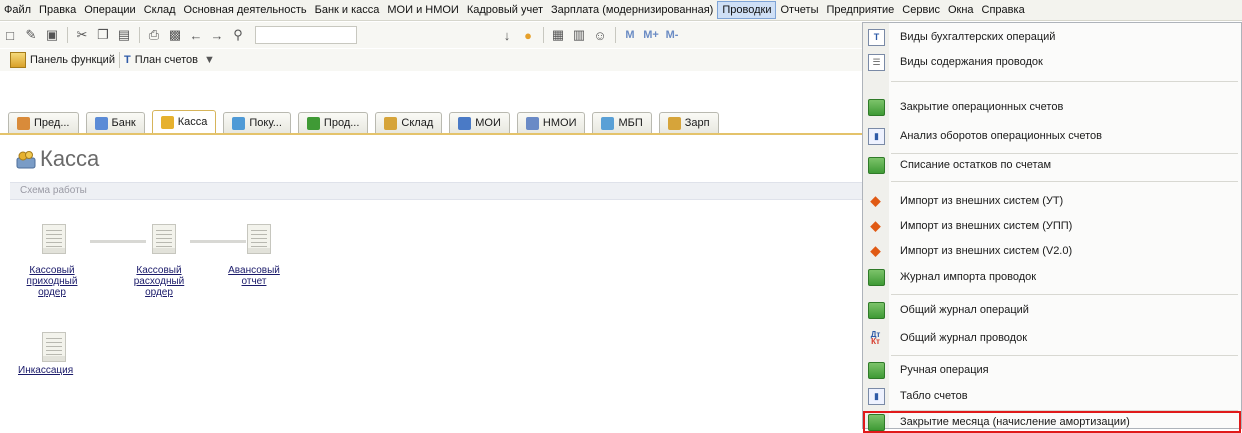  What do you see at coordinates (672, 35) in the screenshot?
I see `memory-button-m-minus: M-` at bounding box center [672, 35].